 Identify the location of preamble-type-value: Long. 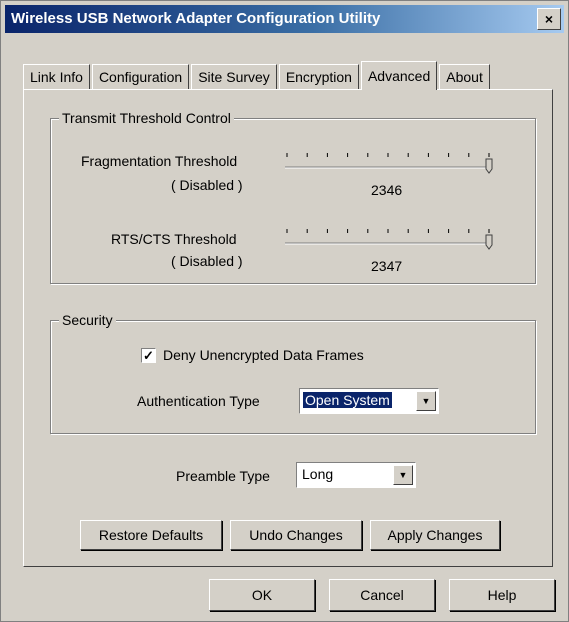
(318, 474).